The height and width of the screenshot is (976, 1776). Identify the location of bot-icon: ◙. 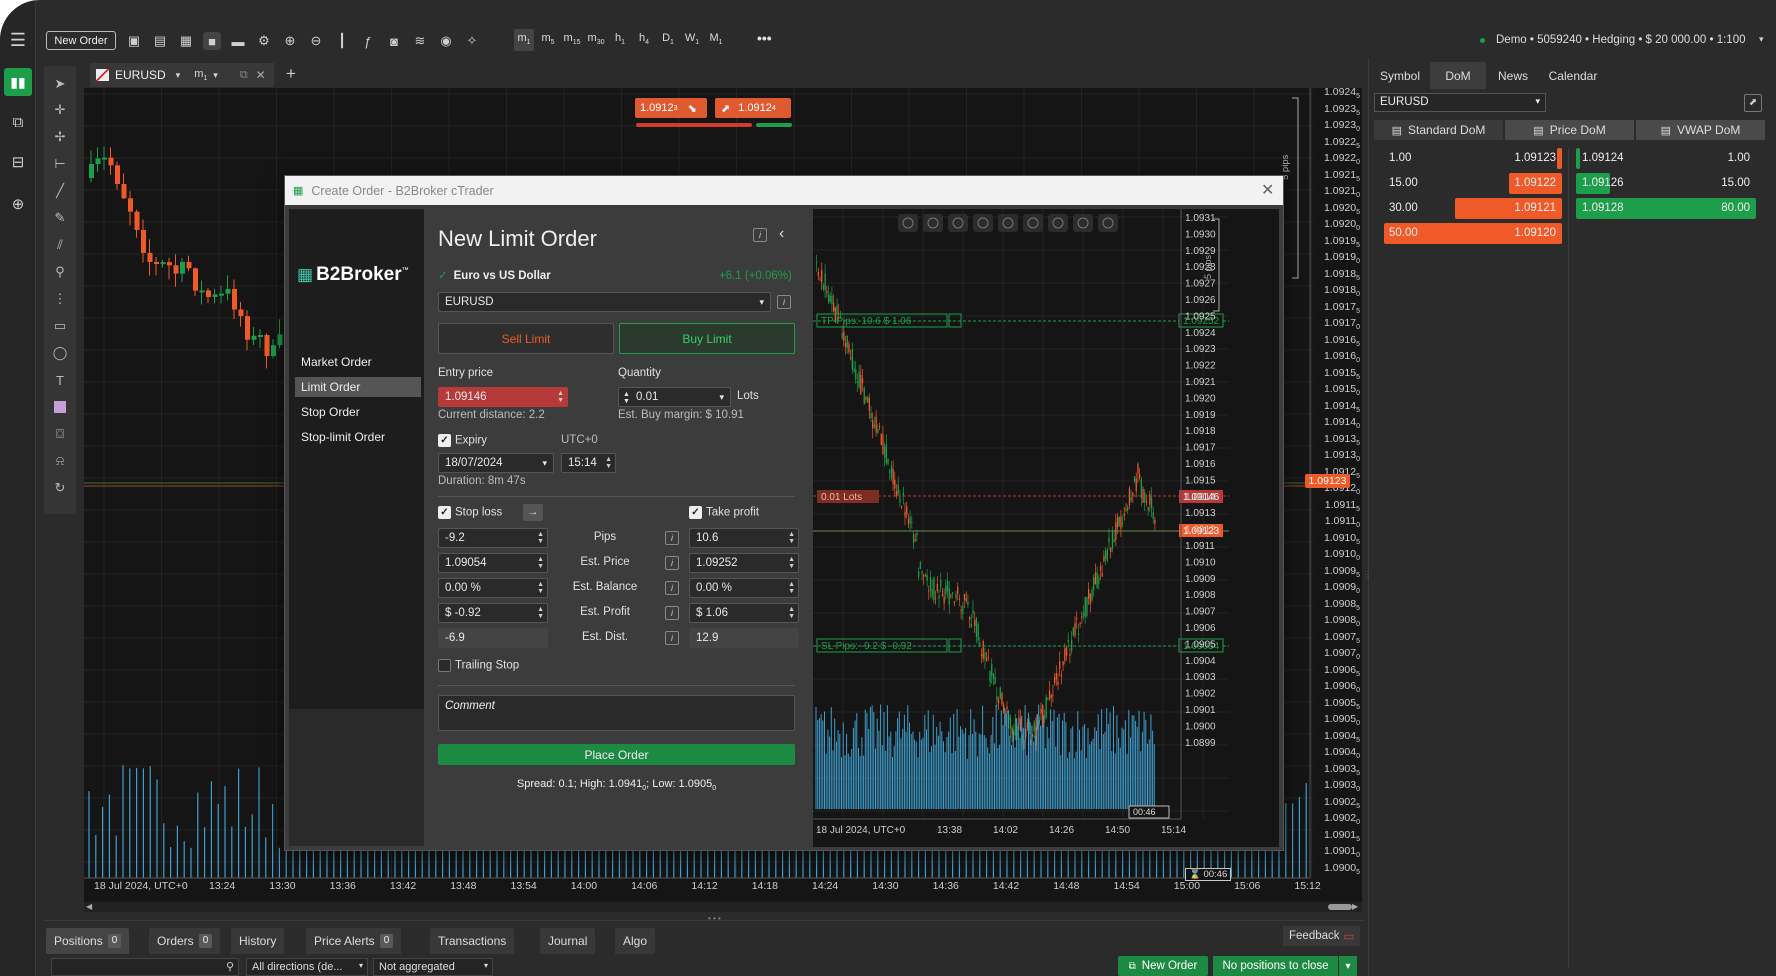
(394, 41).